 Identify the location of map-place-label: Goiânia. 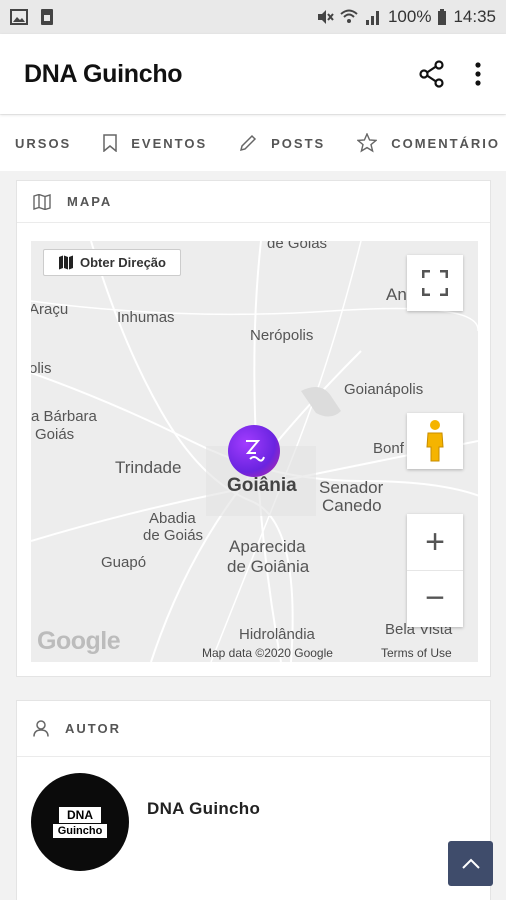
(262, 485).